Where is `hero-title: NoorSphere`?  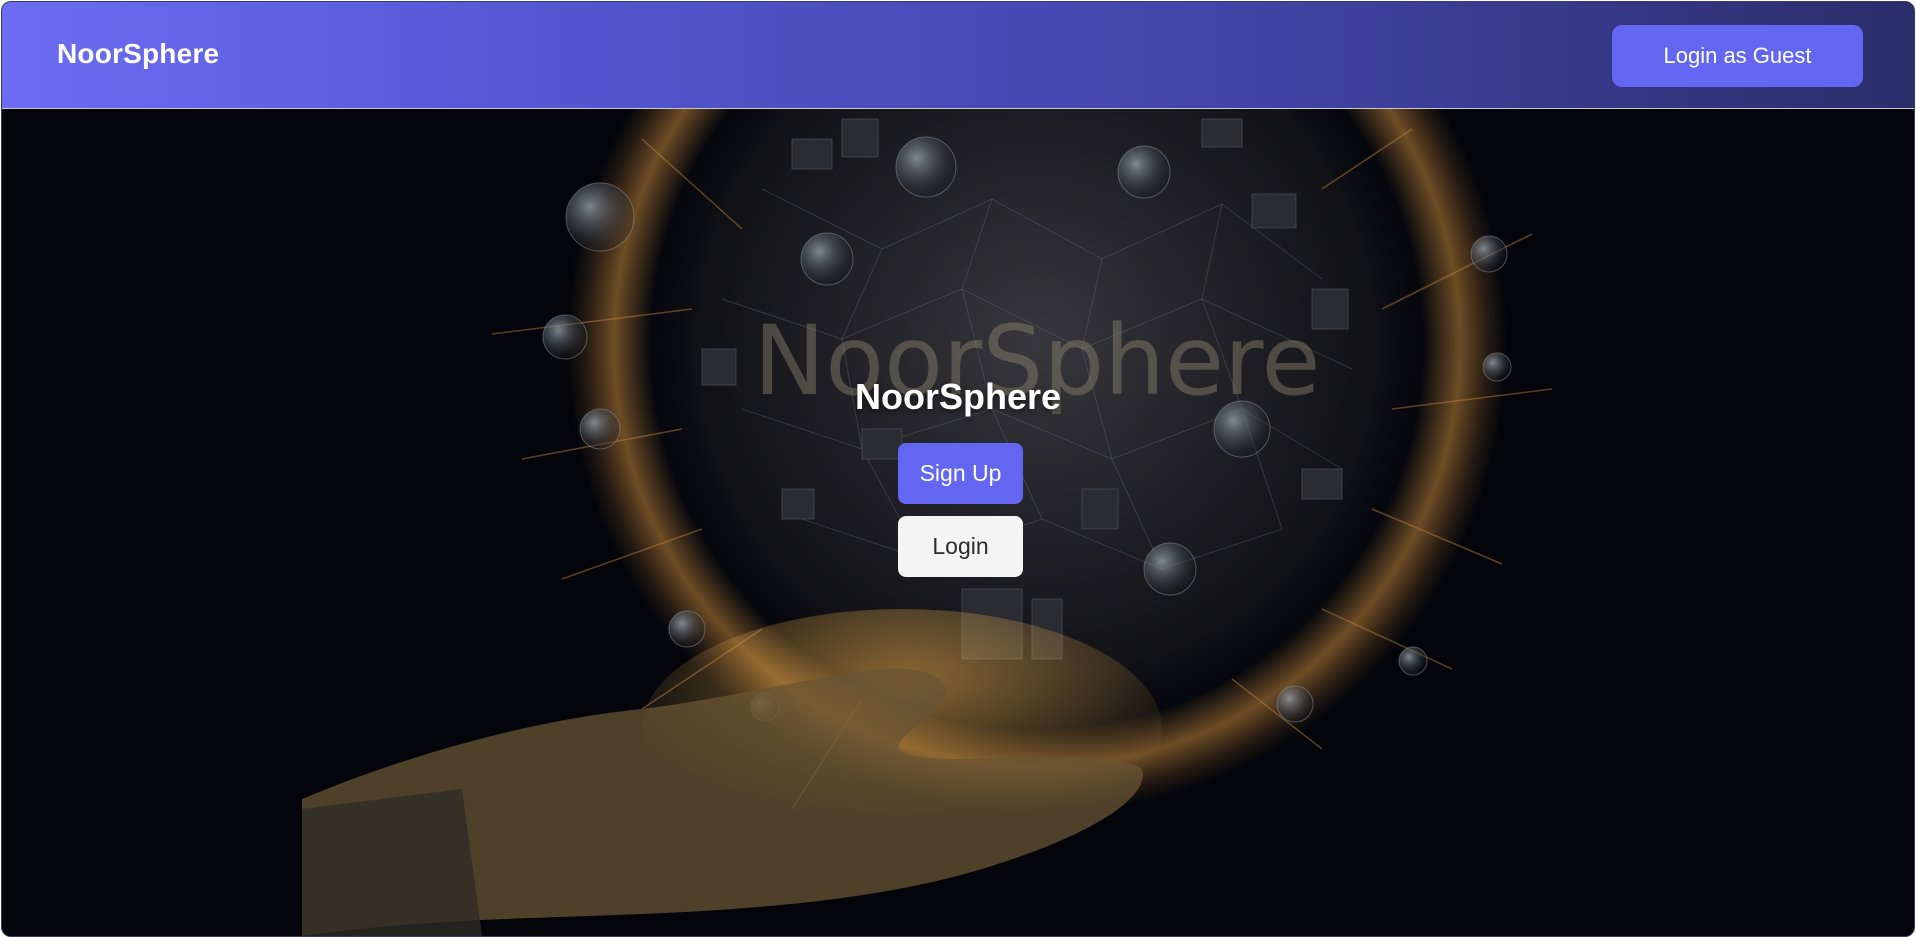
hero-title: NoorSphere is located at coordinates (958, 397).